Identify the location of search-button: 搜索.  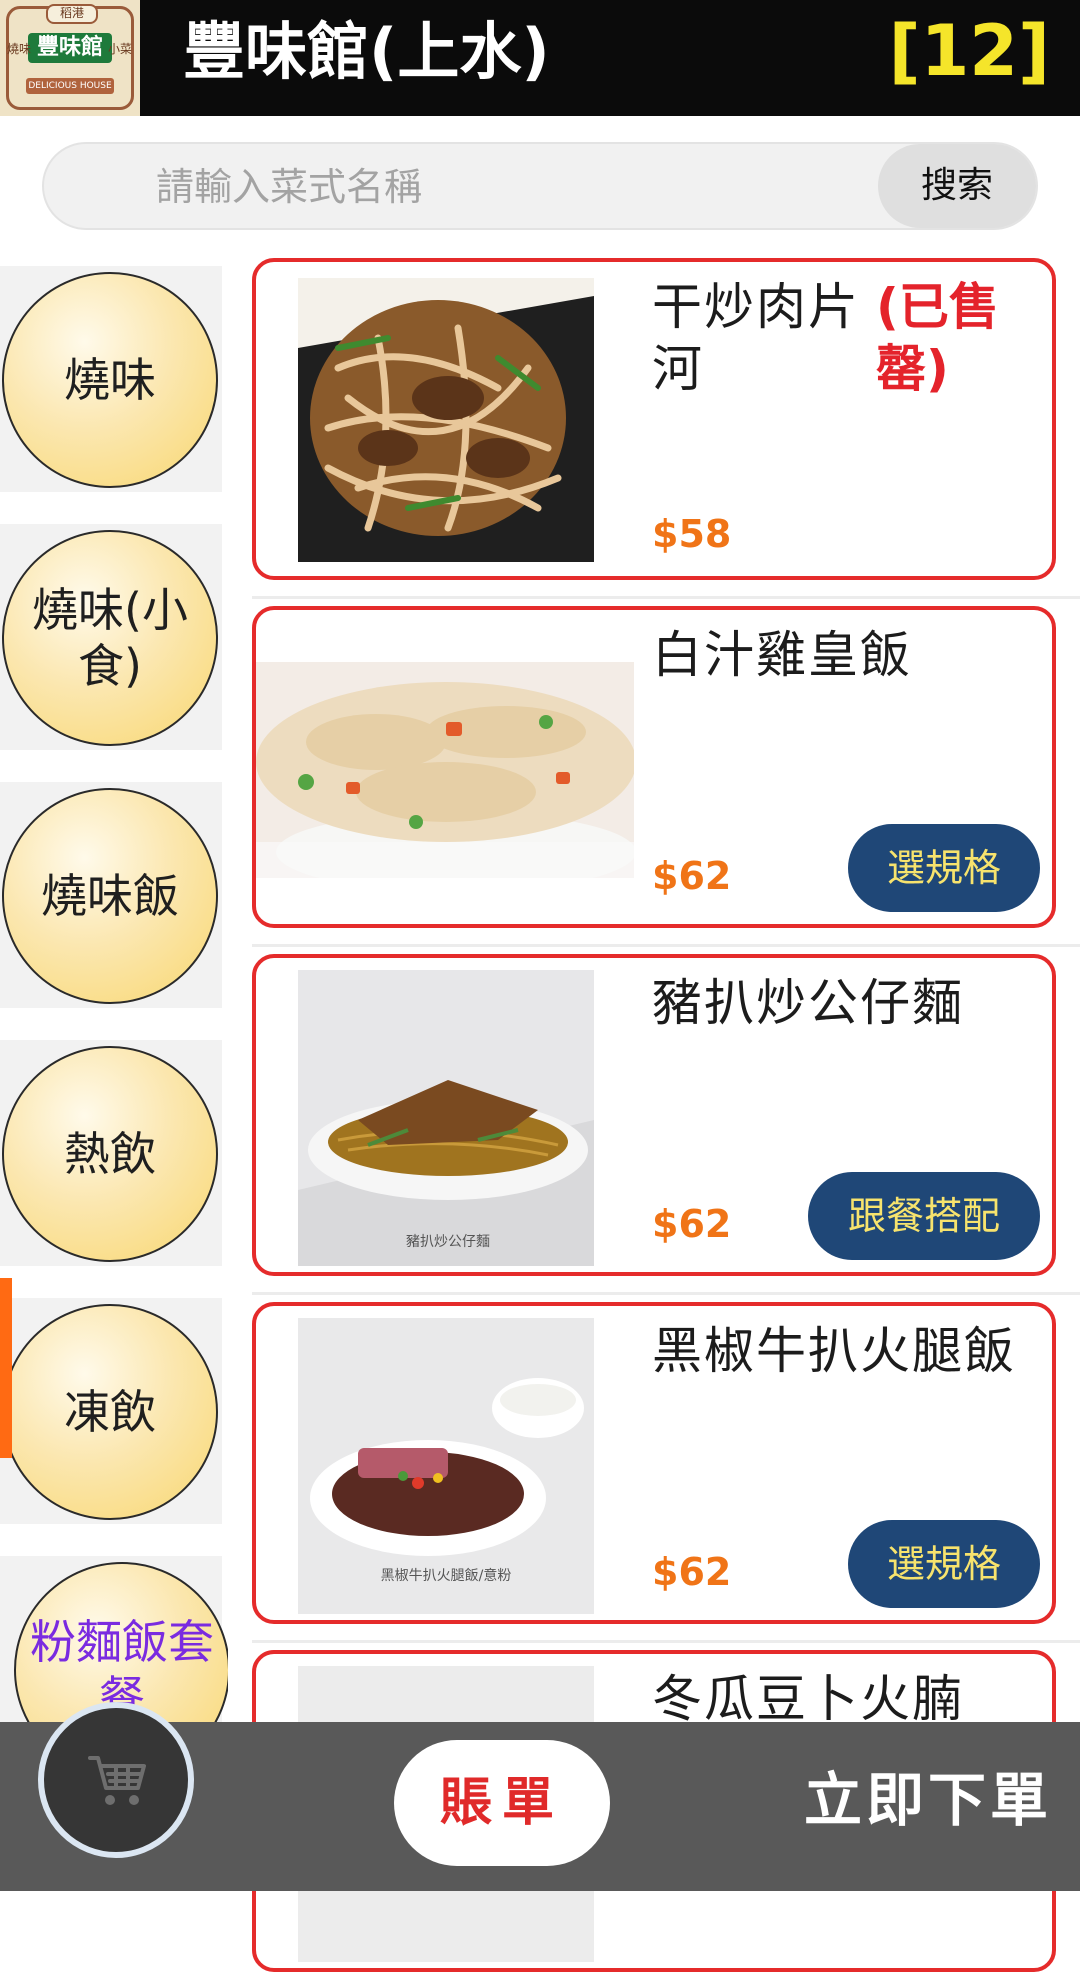
(957, 186).